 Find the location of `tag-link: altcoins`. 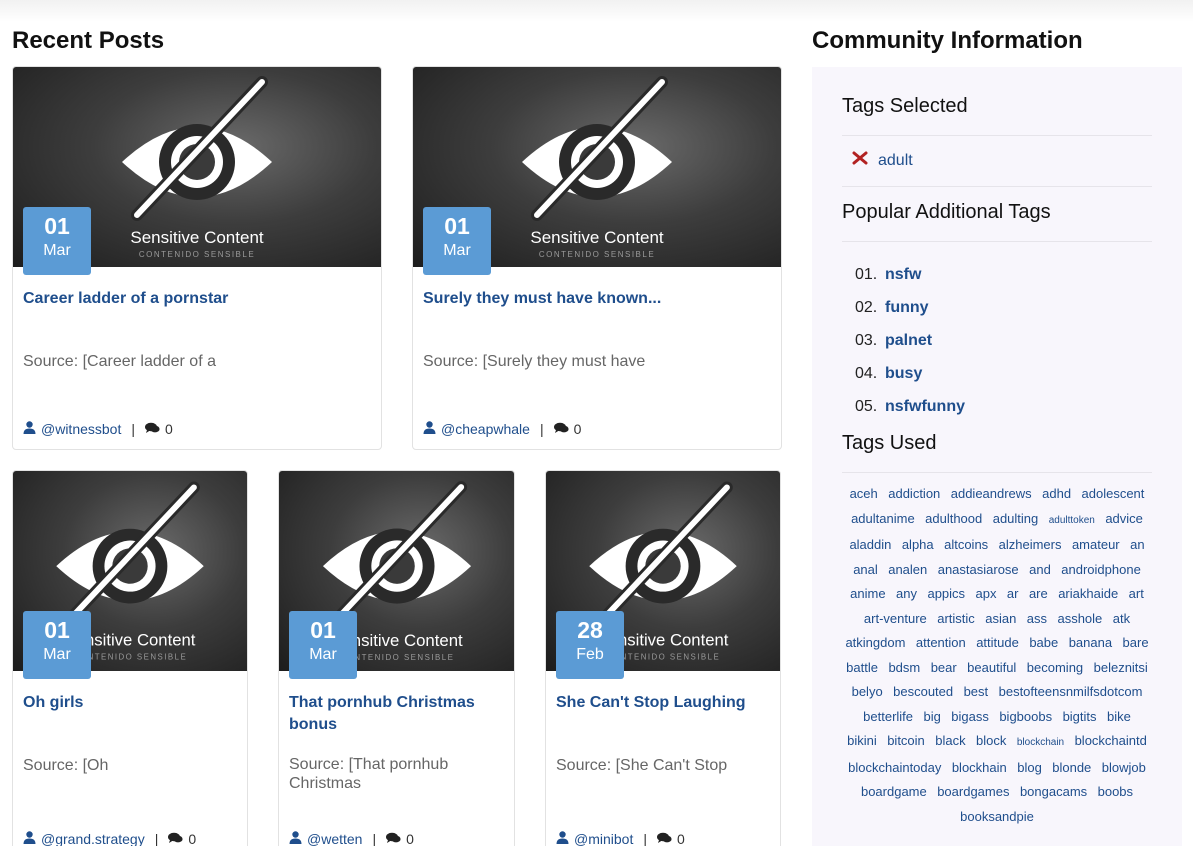

tag-link: altcoins is located at coordinates (966, 544).